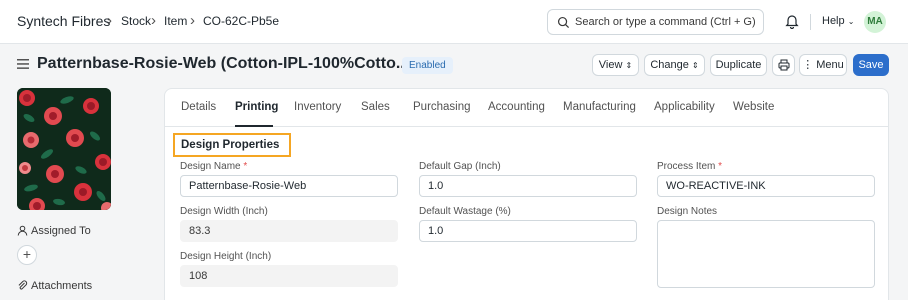 Image resolution: width=908 pixels, height=300 pixels. I want to click on breadcrumb-current: CO-62C-Pb5e, so click(241, 21).